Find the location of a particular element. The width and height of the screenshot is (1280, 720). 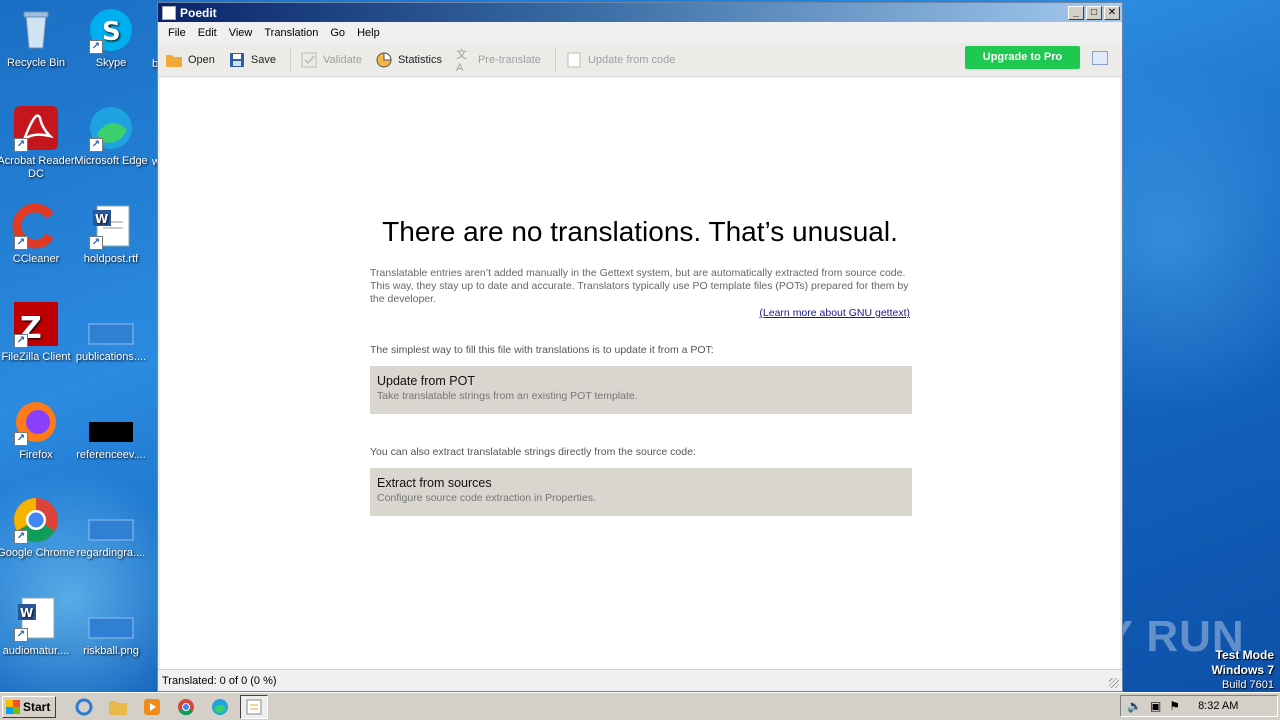

taskbar: Start 🔈 ▣ ⚑ 8:32 AM is located at coordinates (640, 706).